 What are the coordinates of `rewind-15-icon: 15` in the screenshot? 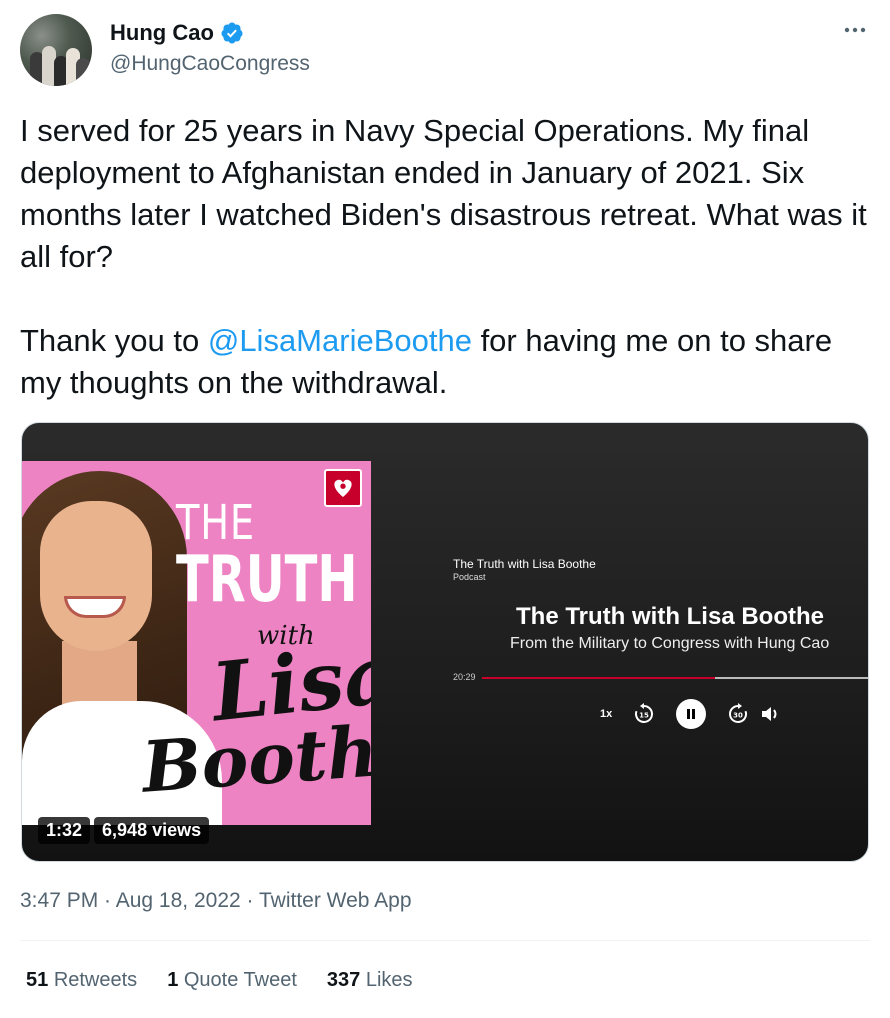 It's located at (644, 714).